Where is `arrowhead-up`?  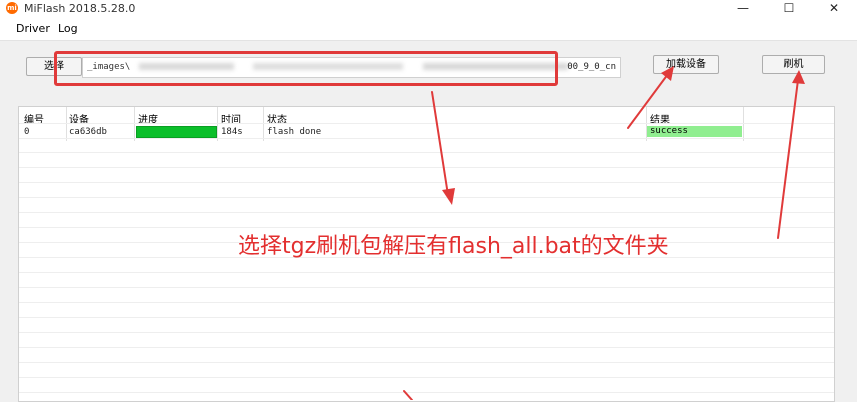
arrowhead-up is located at coordinates (798, 77).